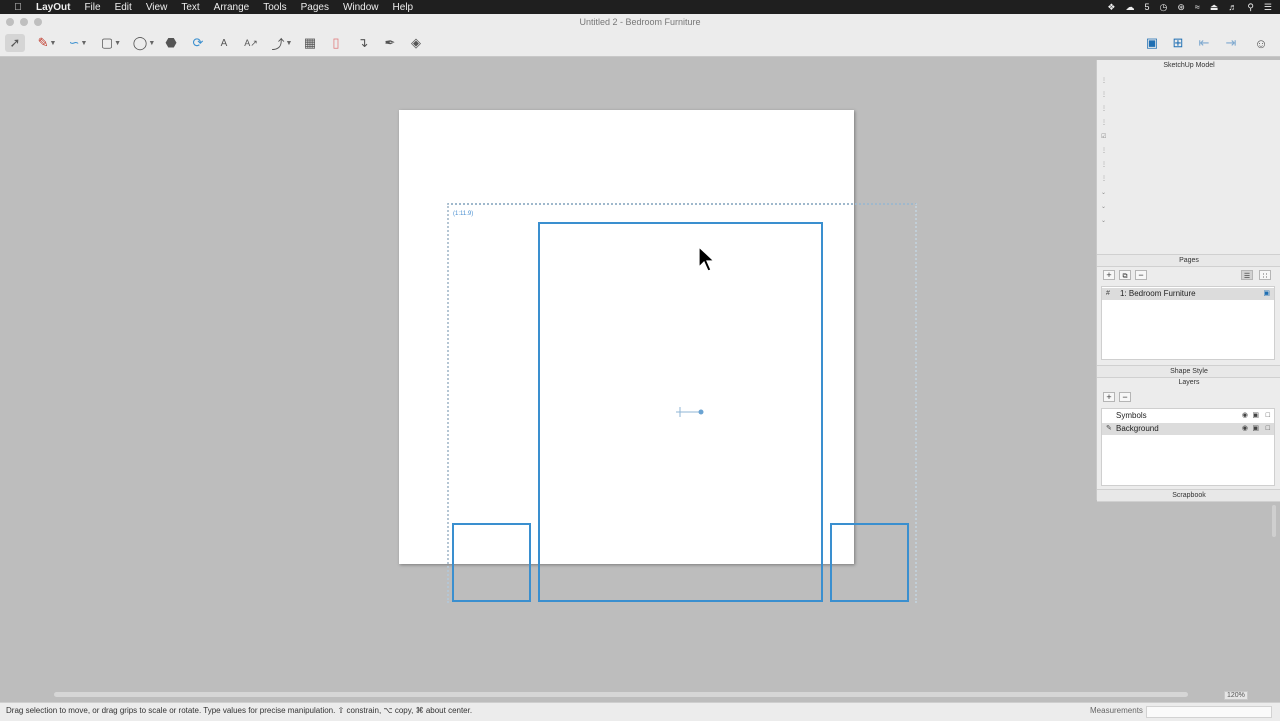 The width and height of the screenshot is (1280, 721). I want to click on add-page-icon: ⊞, so click(1178, 42).